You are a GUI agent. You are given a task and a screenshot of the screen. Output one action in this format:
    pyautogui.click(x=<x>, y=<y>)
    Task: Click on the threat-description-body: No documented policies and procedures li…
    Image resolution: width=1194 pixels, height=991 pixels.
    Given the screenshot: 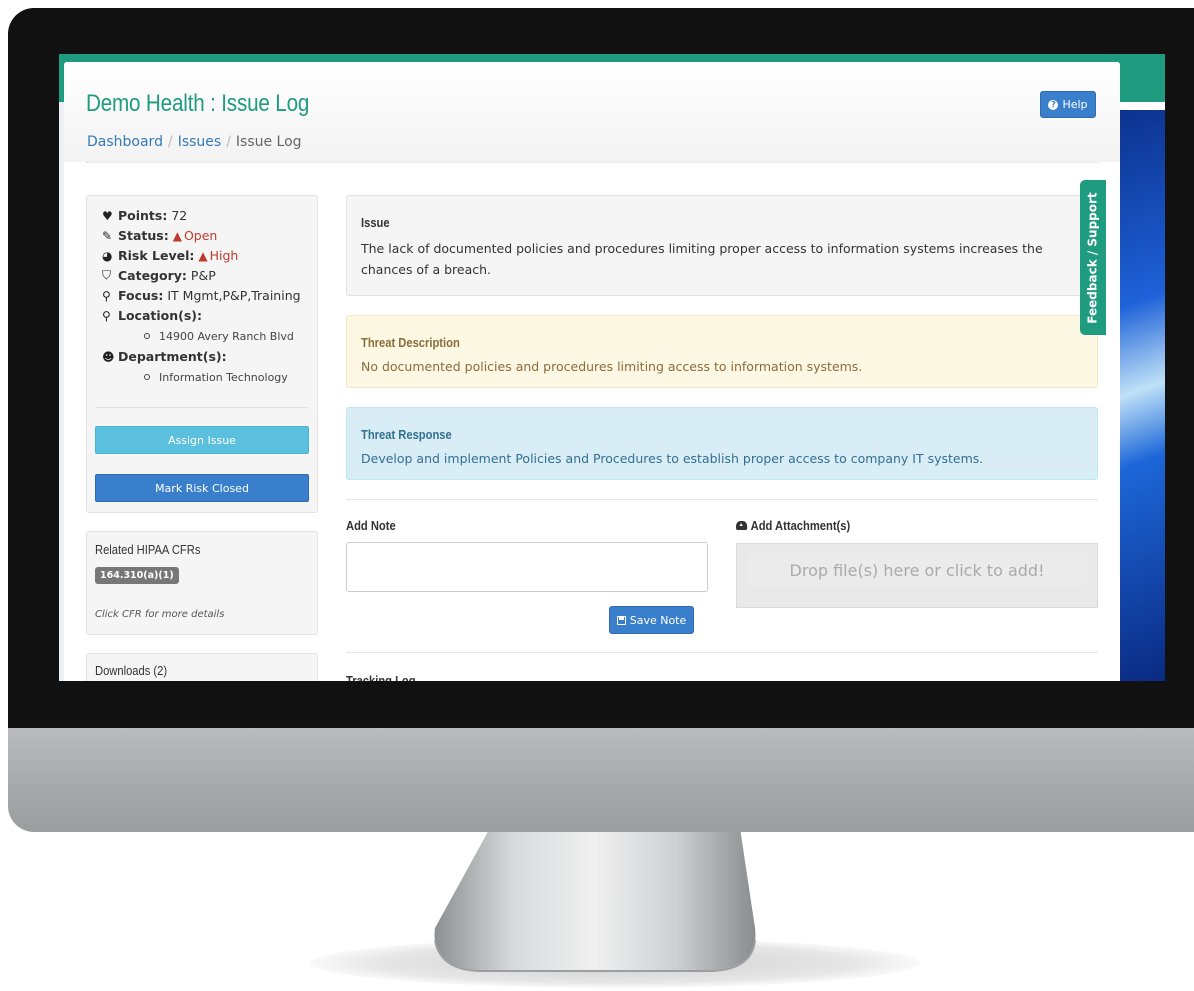 What is the action you would take?
    pyautogui.click(x=612, y=366)
    